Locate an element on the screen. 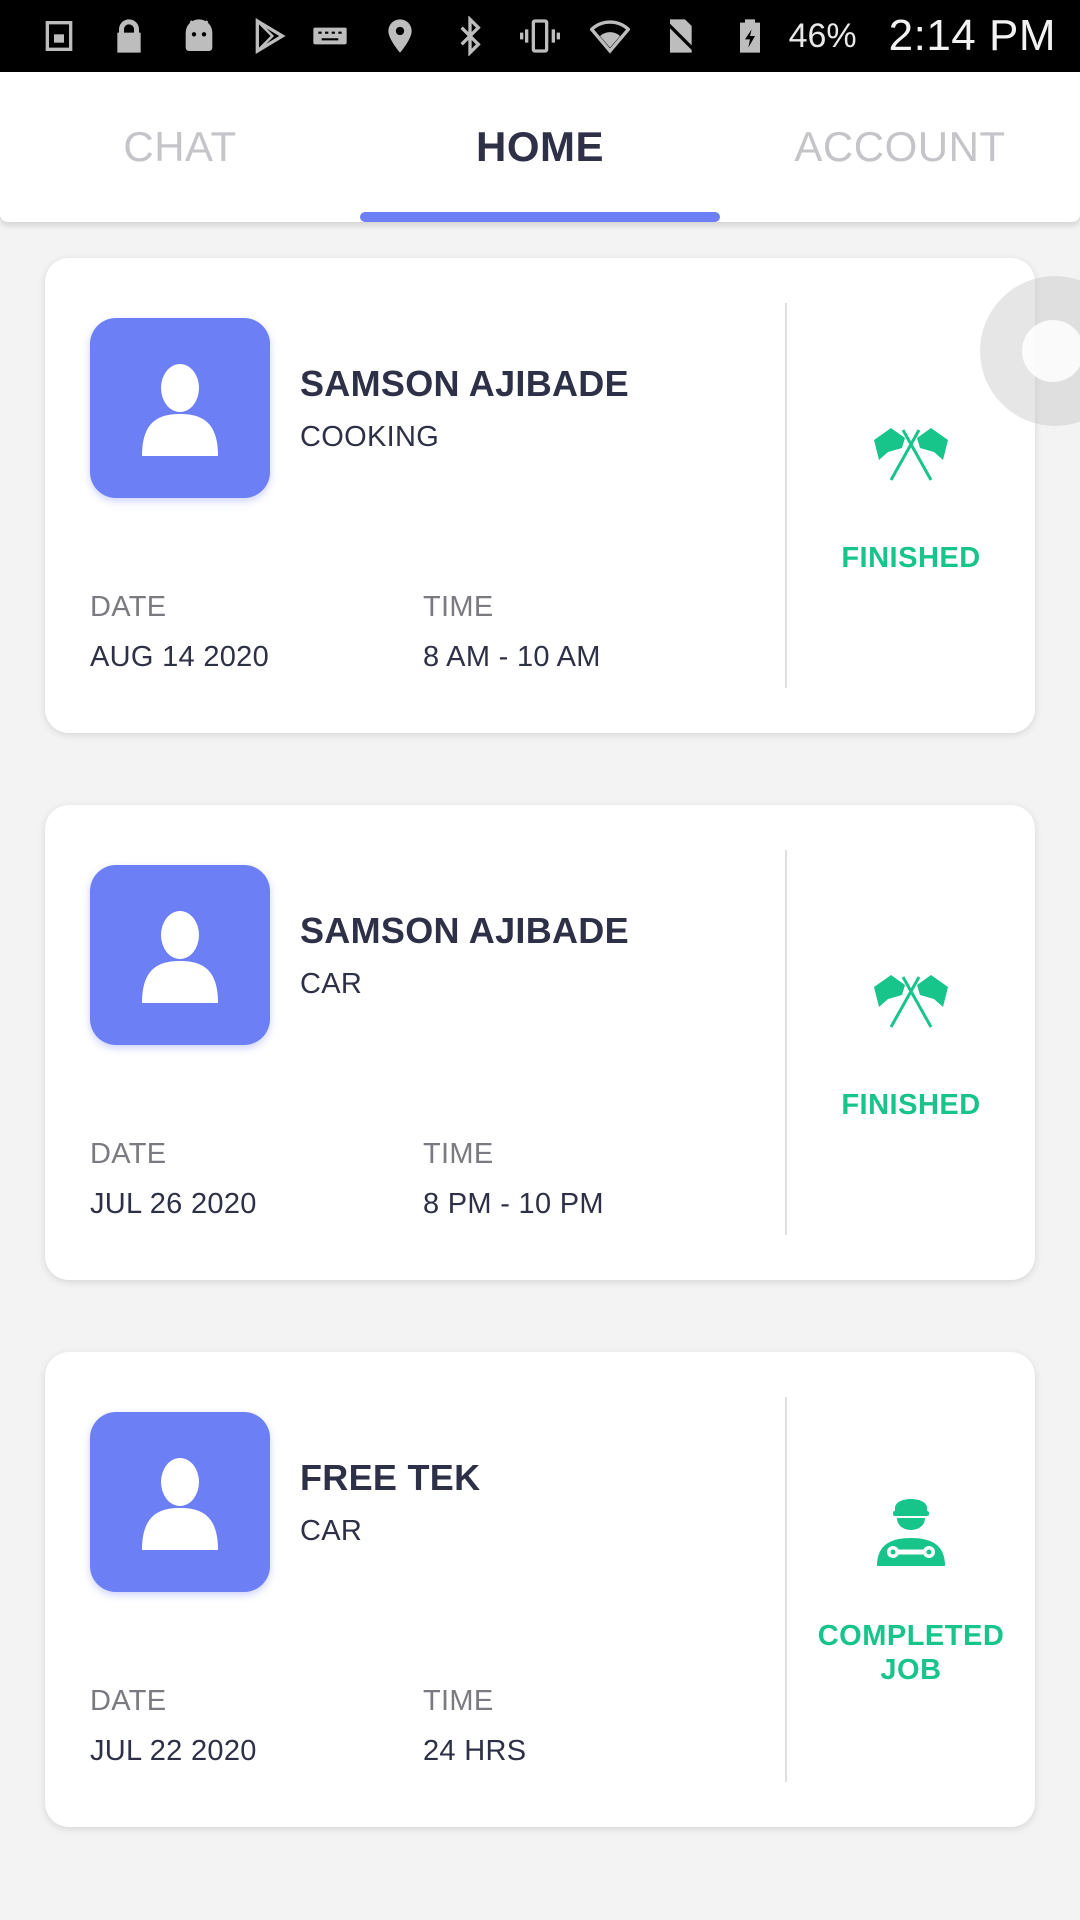  status-bar-left is located at coordinates (164, 36).